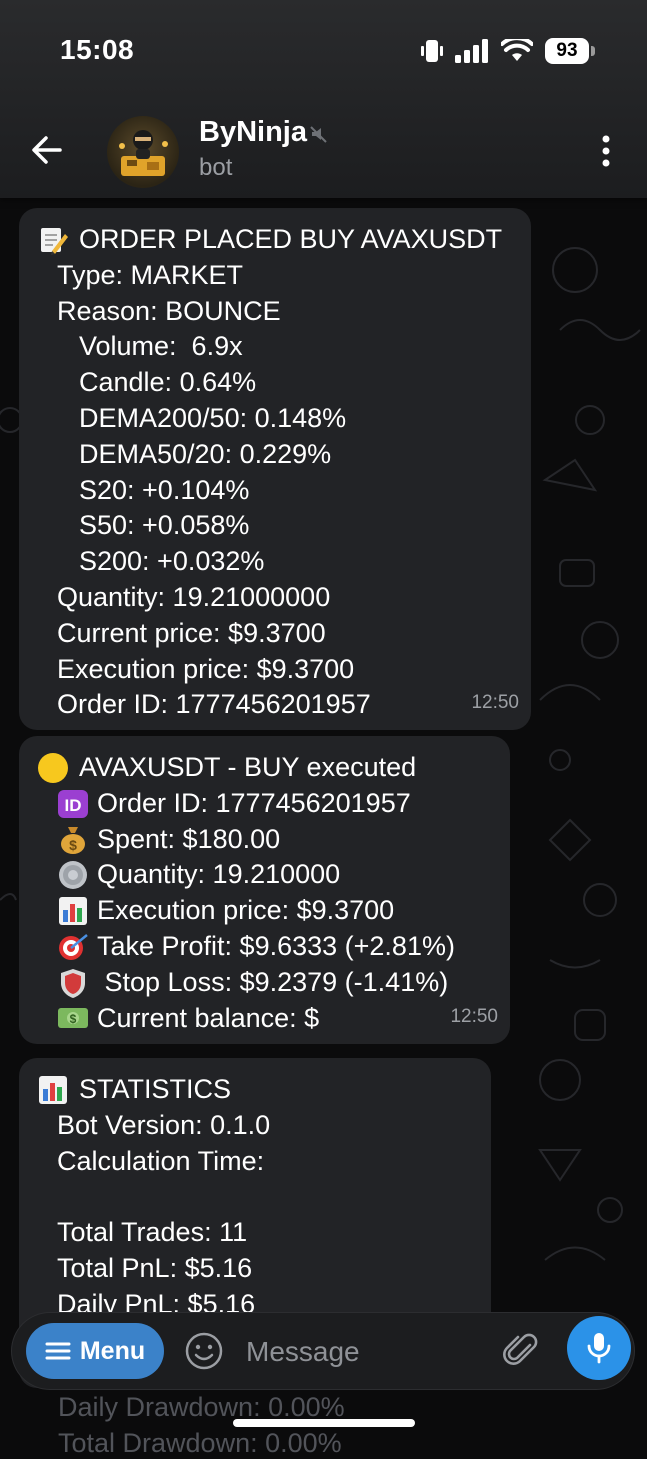 This screenshot has width=647, height=1459. I want to click on voice-record-button, so click(599, 1348).